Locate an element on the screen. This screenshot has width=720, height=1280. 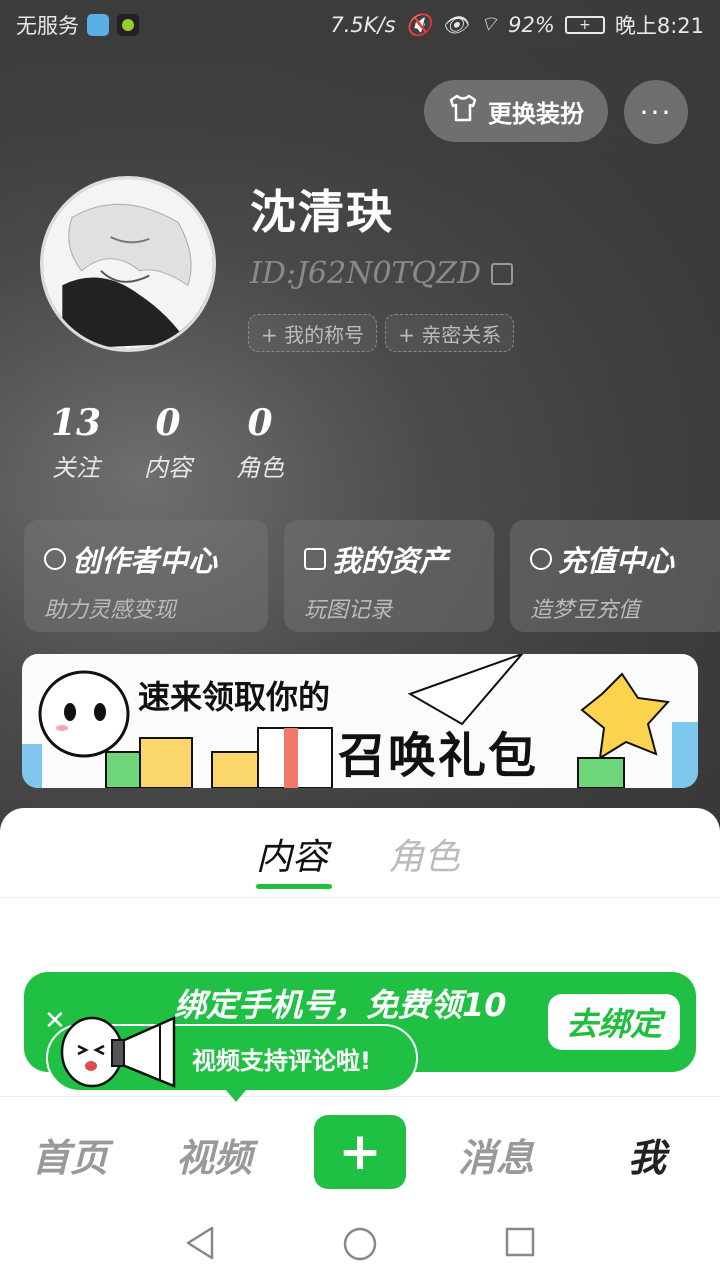
tooltip-text: 视频支持评论啦! is located at coordinates (281, 1060).